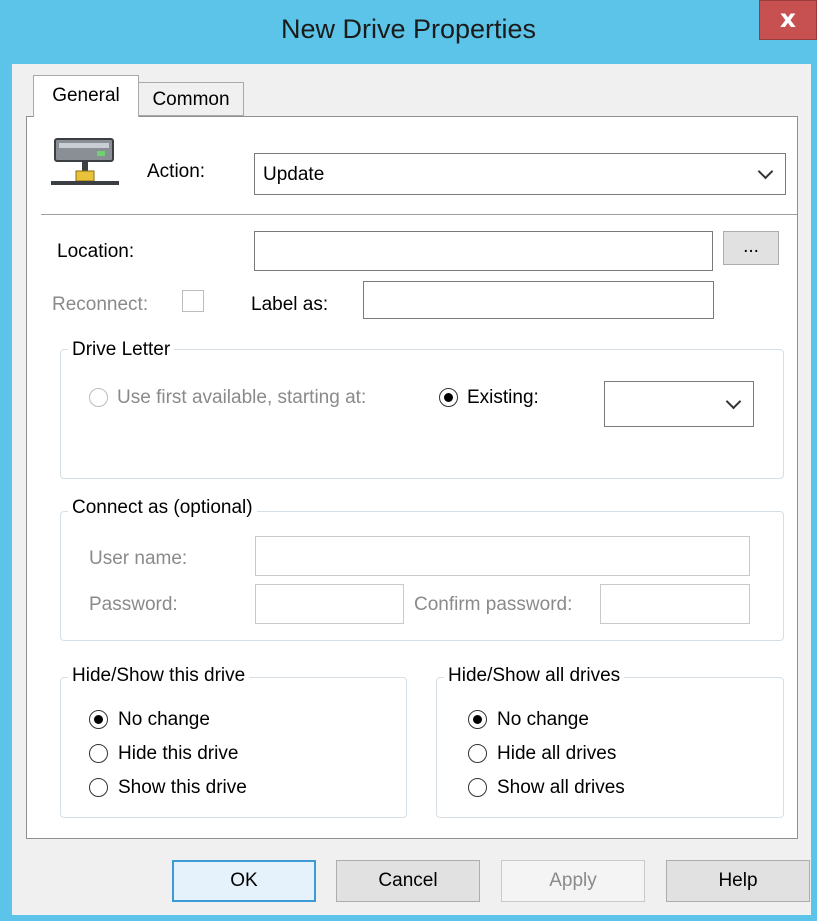 Image resolution: width=817 pixels, height=921 pixels. I want to click on show-this-drive-radio, so click(98, 787).